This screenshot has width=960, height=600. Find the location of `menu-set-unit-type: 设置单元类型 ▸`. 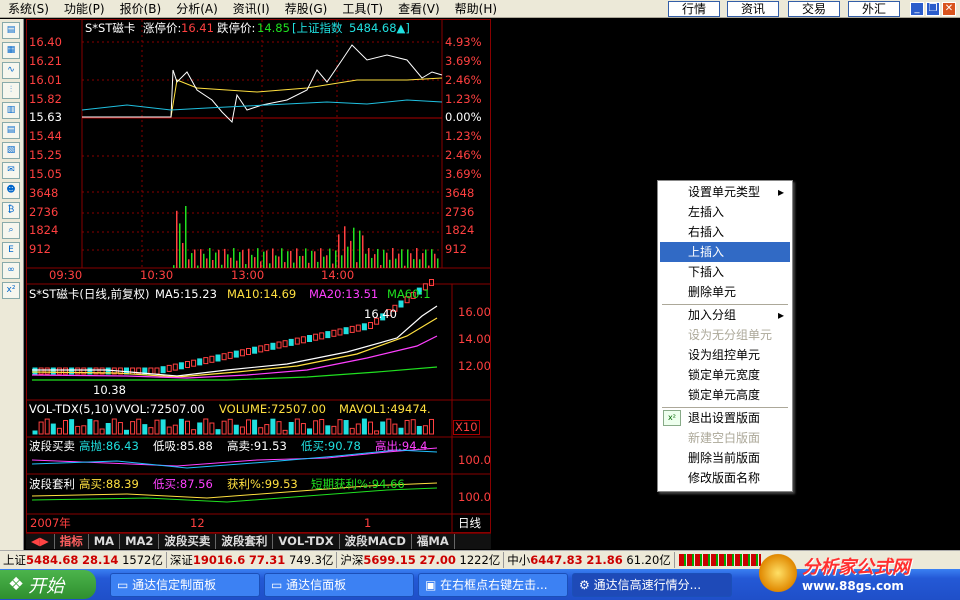

menu-set-unit-type: 设置单元类型 ▸ is located at coordinates (725, 192).